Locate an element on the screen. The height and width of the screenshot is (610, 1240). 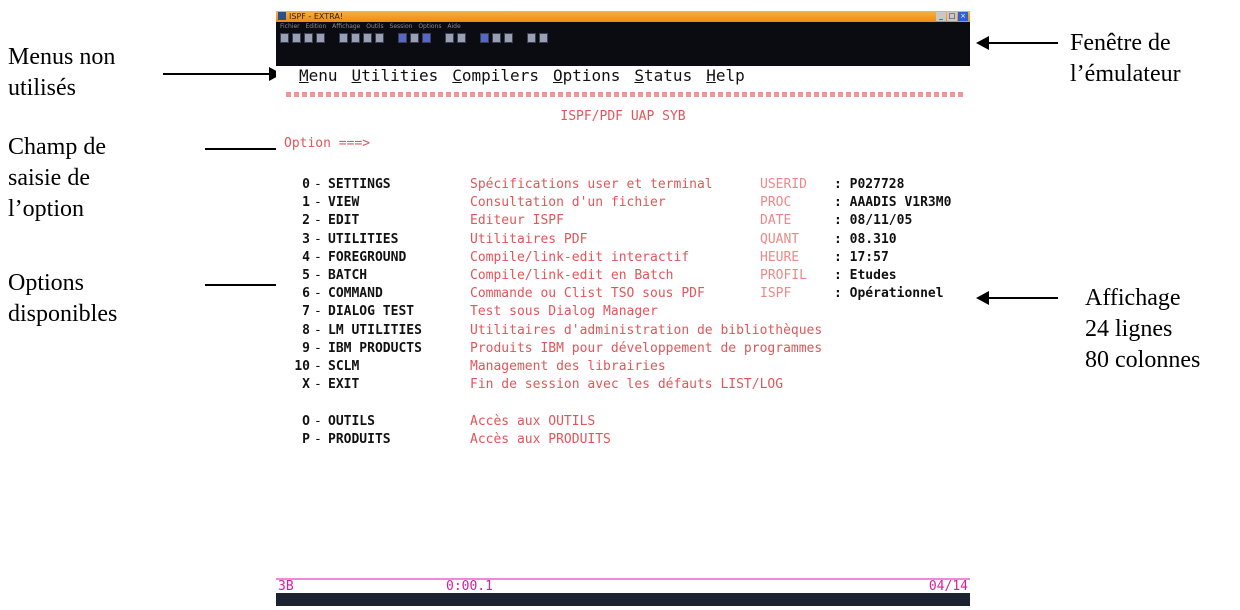
annotation-display: Affichage 24 lignes 80 colonnes is located at coordinates (1142, 329).